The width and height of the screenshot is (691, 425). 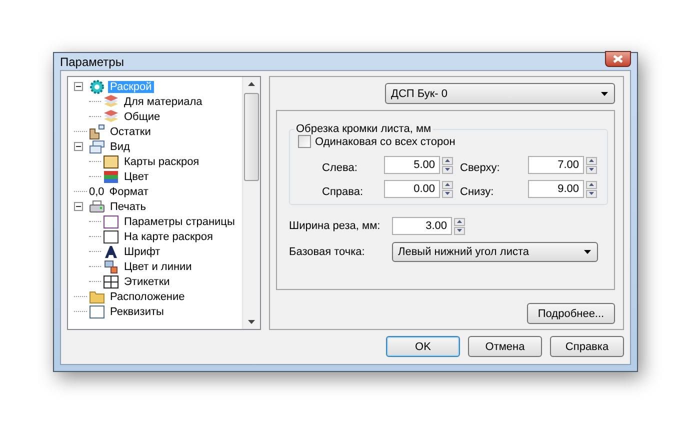 What do you see at coordinates (556, 189) in the screenshot?
I see `number-input: 9.00` at bounding box center [556, 189].